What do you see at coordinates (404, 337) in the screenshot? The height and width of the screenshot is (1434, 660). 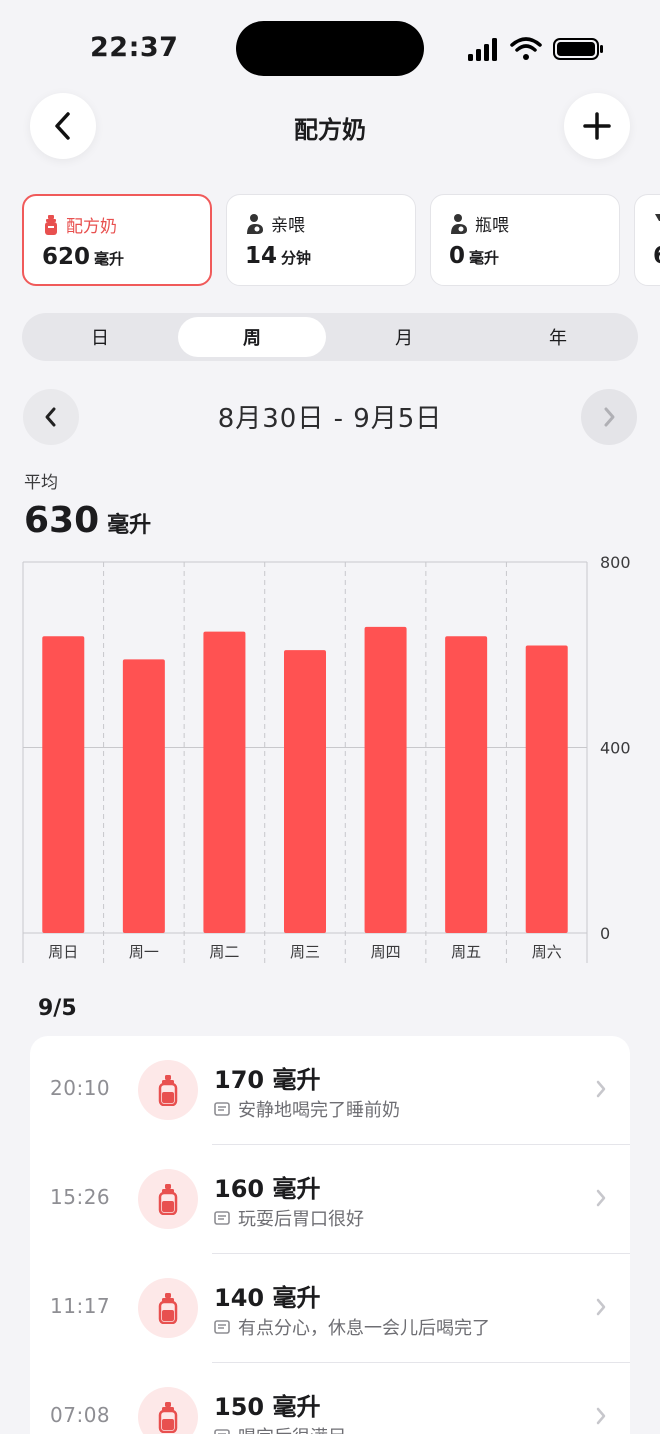 I see `segment-month: 月` at bounding box center [404, 337].